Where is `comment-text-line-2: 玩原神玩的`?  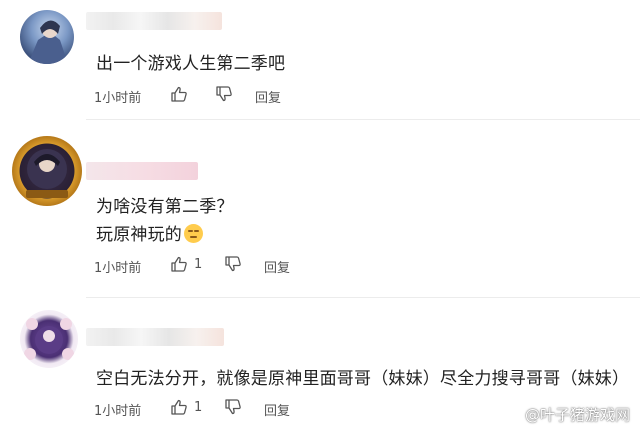
comment-text-line-2: 玩原神玩的 is located at coordinates (149, 235).